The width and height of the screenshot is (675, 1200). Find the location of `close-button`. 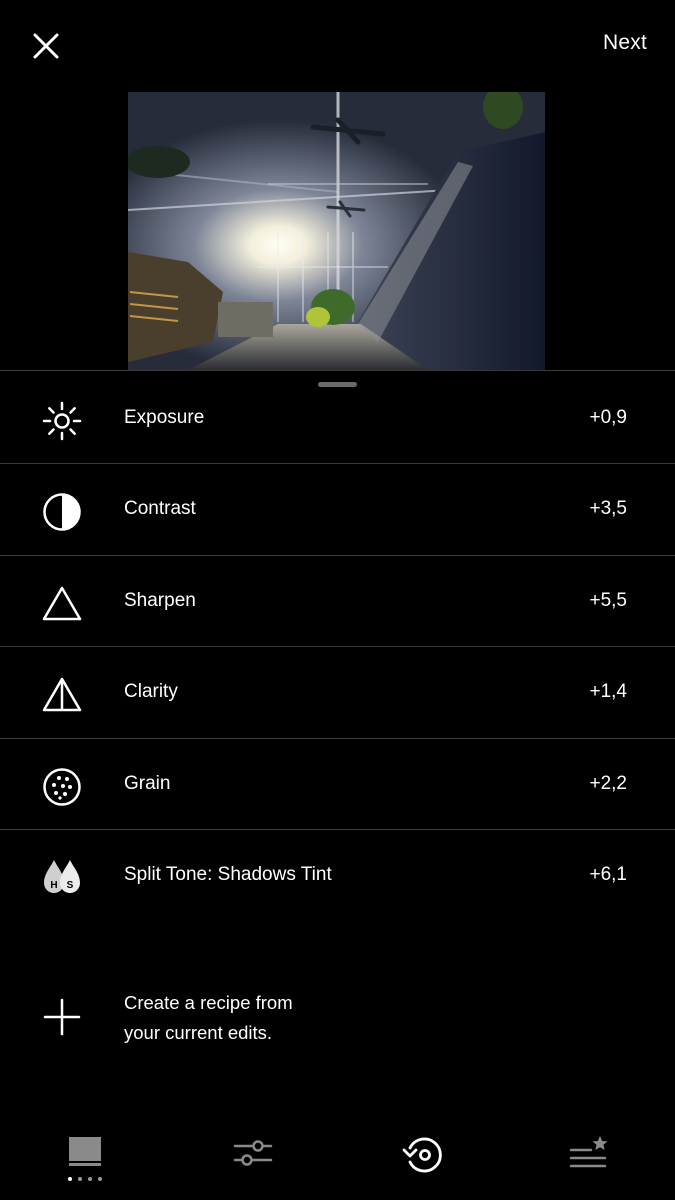

close-button is located at coordinates (46, 46).